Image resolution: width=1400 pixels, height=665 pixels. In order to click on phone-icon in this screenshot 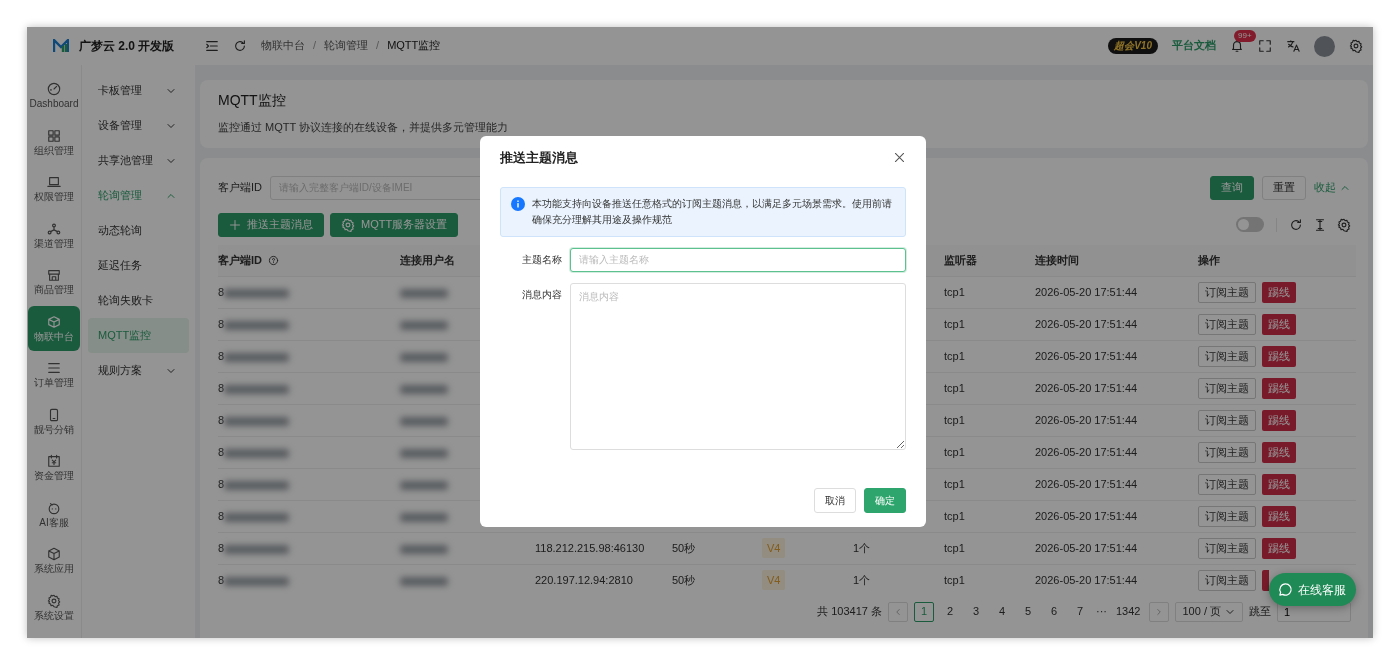, I will do `click(54, 414)`.